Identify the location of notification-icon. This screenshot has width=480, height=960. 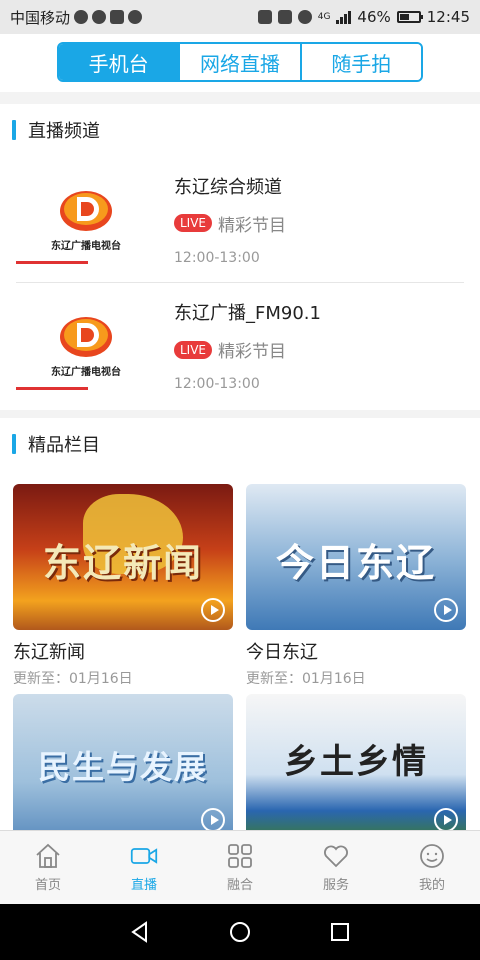
(117, 17).